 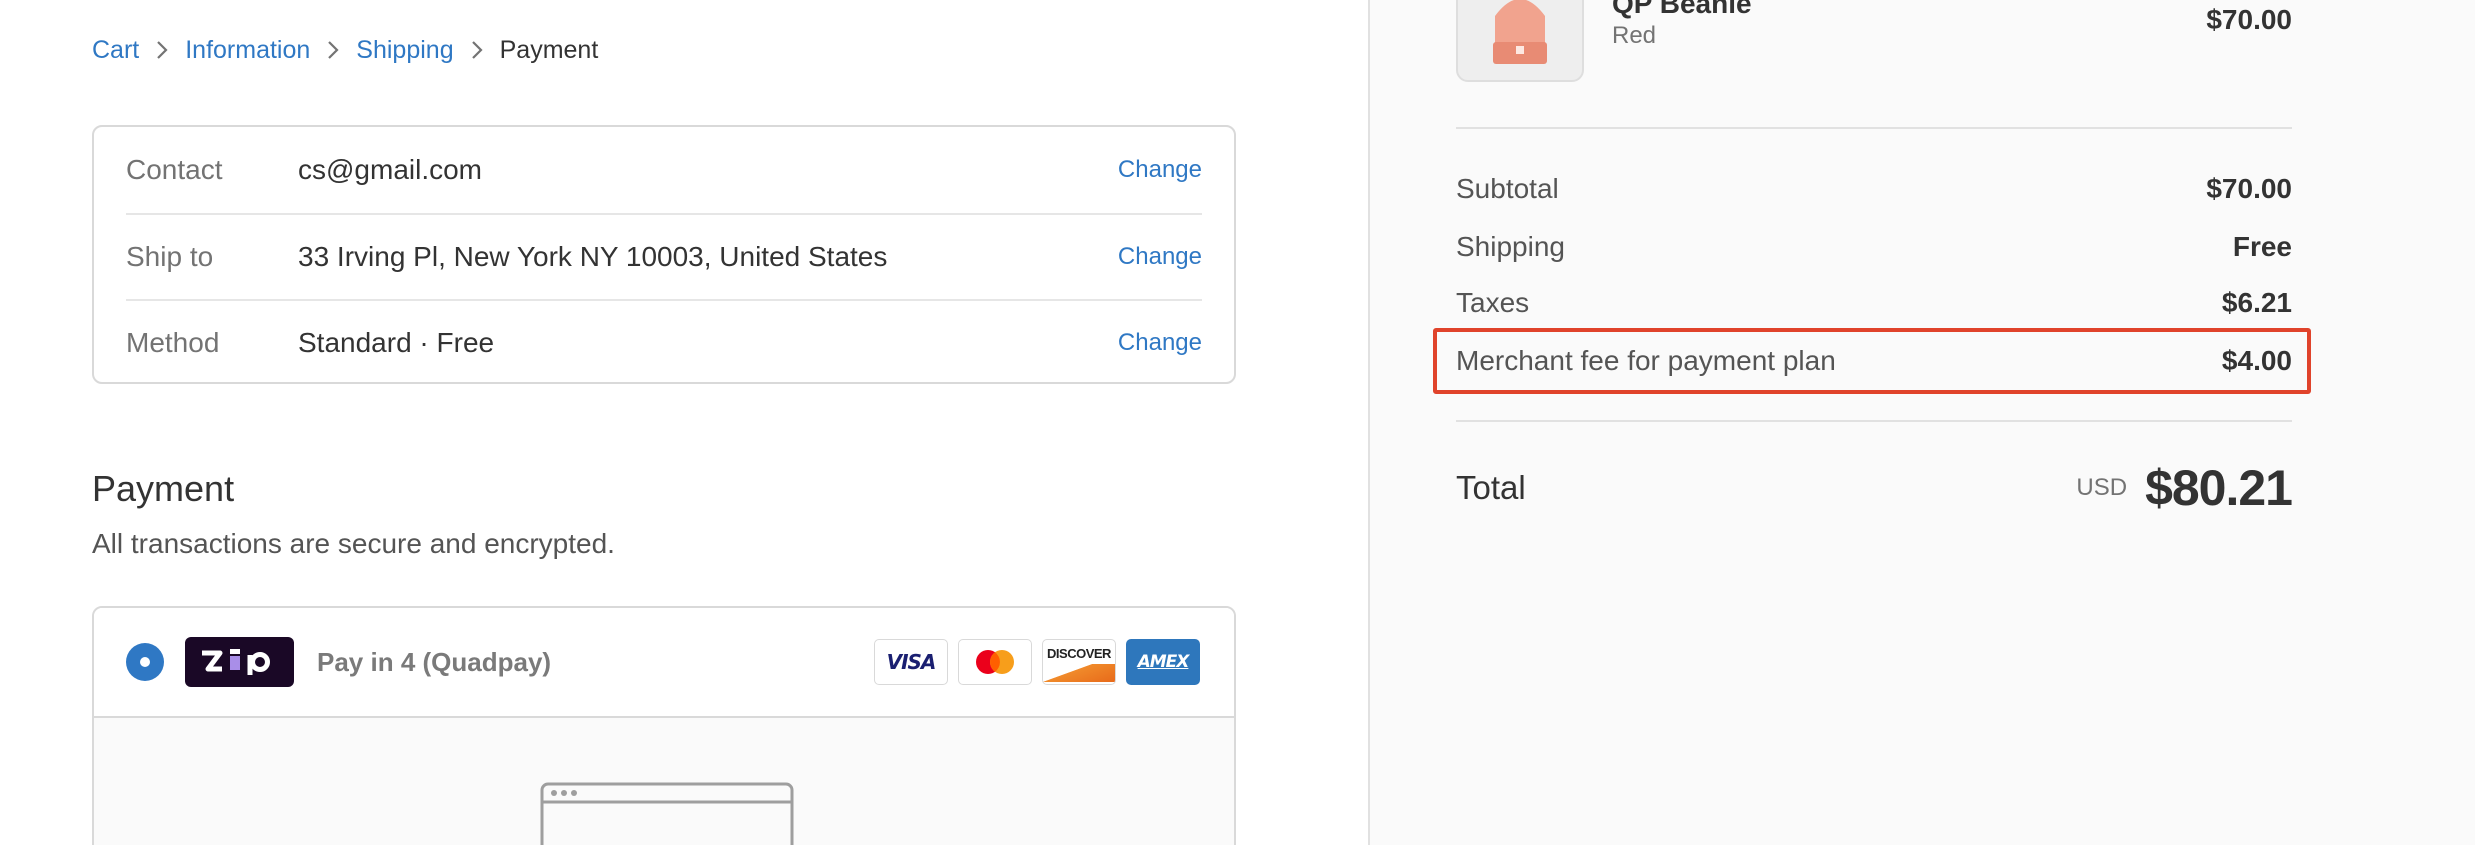 What do you see at coordinates (1682, 9) in the screenshot?
I see `product-name: QP Beanie` at bounding box center [1682, 9].